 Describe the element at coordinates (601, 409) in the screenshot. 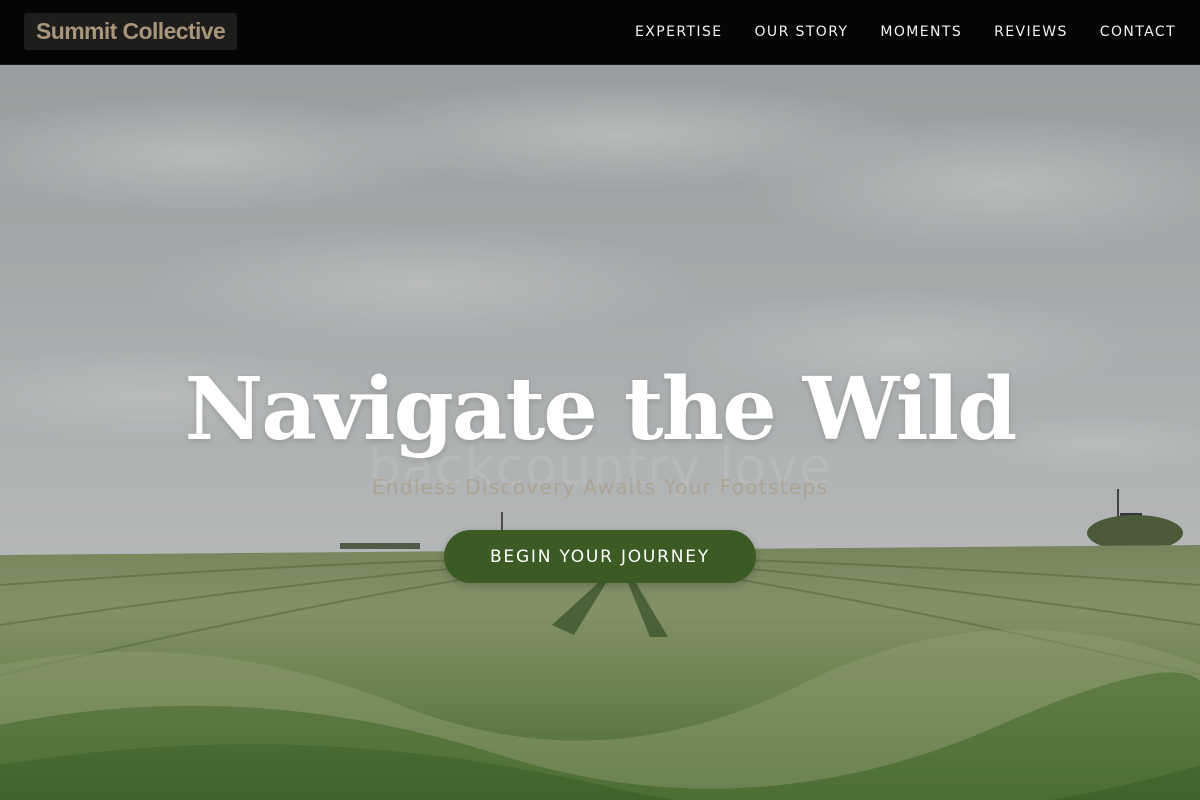

I see `hero-title: Navigate the Wild` at that location.